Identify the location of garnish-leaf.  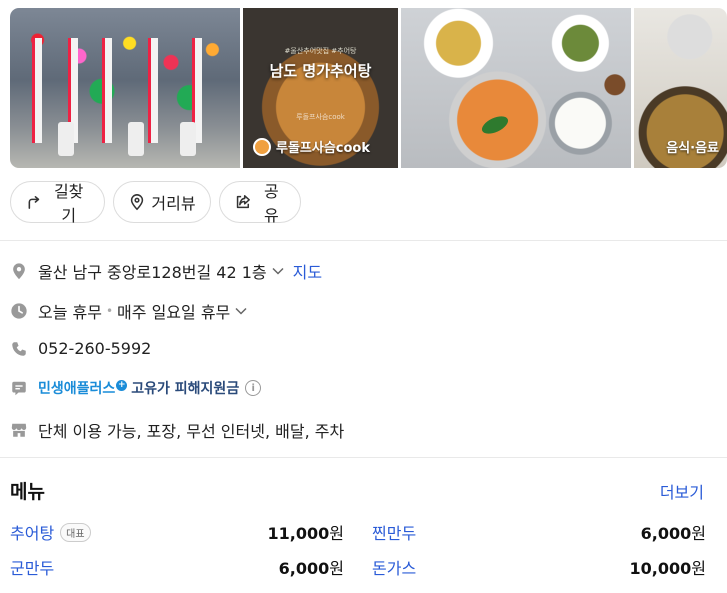
(495, 125).